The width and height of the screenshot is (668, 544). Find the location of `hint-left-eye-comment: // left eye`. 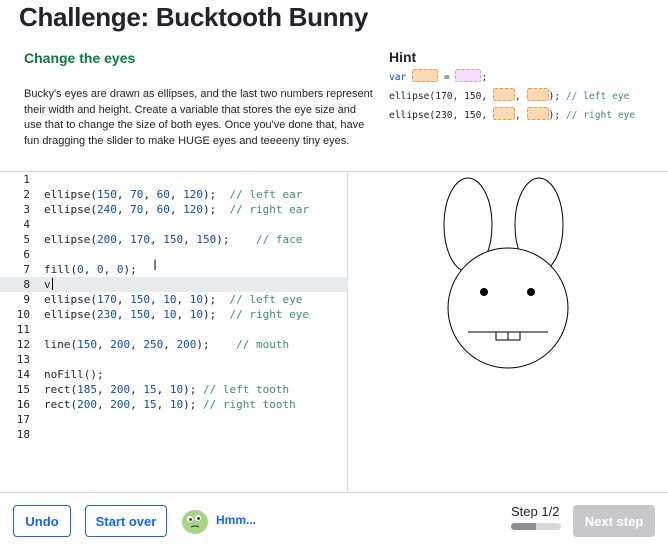

hint-left-eye-comment: // left eye is located at coordinates (597, 96).